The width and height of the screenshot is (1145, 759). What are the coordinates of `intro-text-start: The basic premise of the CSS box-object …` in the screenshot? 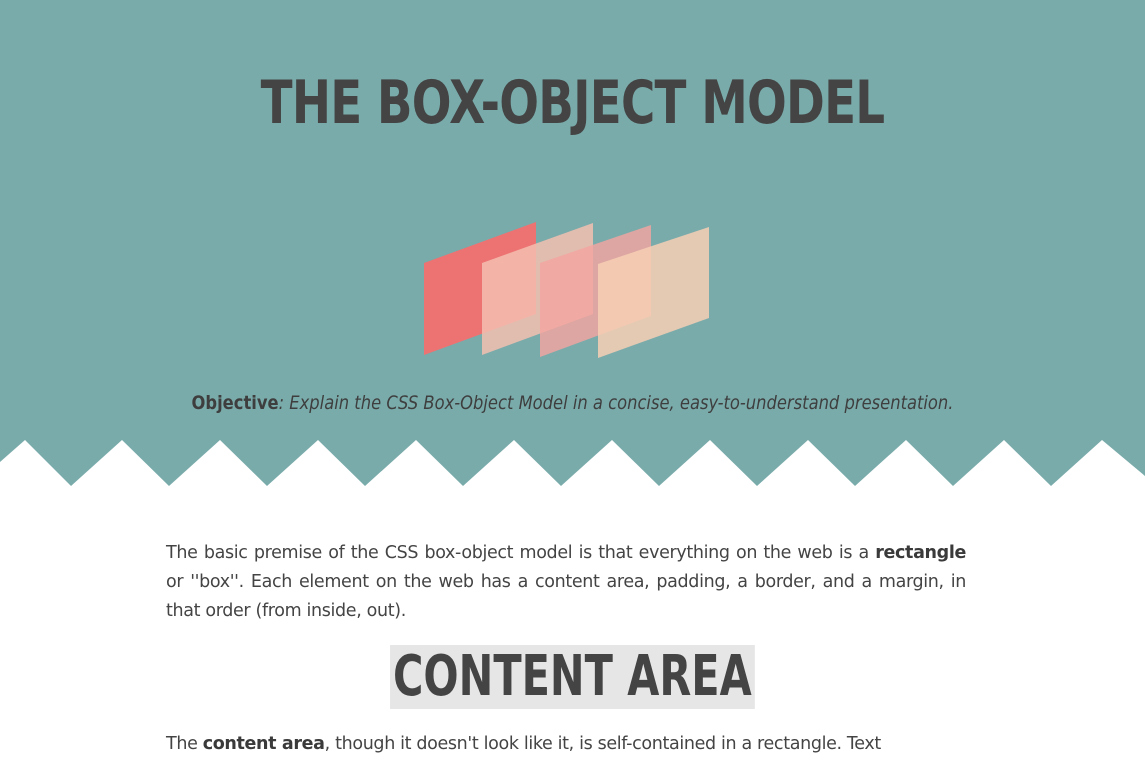 It's located at (521, 553).